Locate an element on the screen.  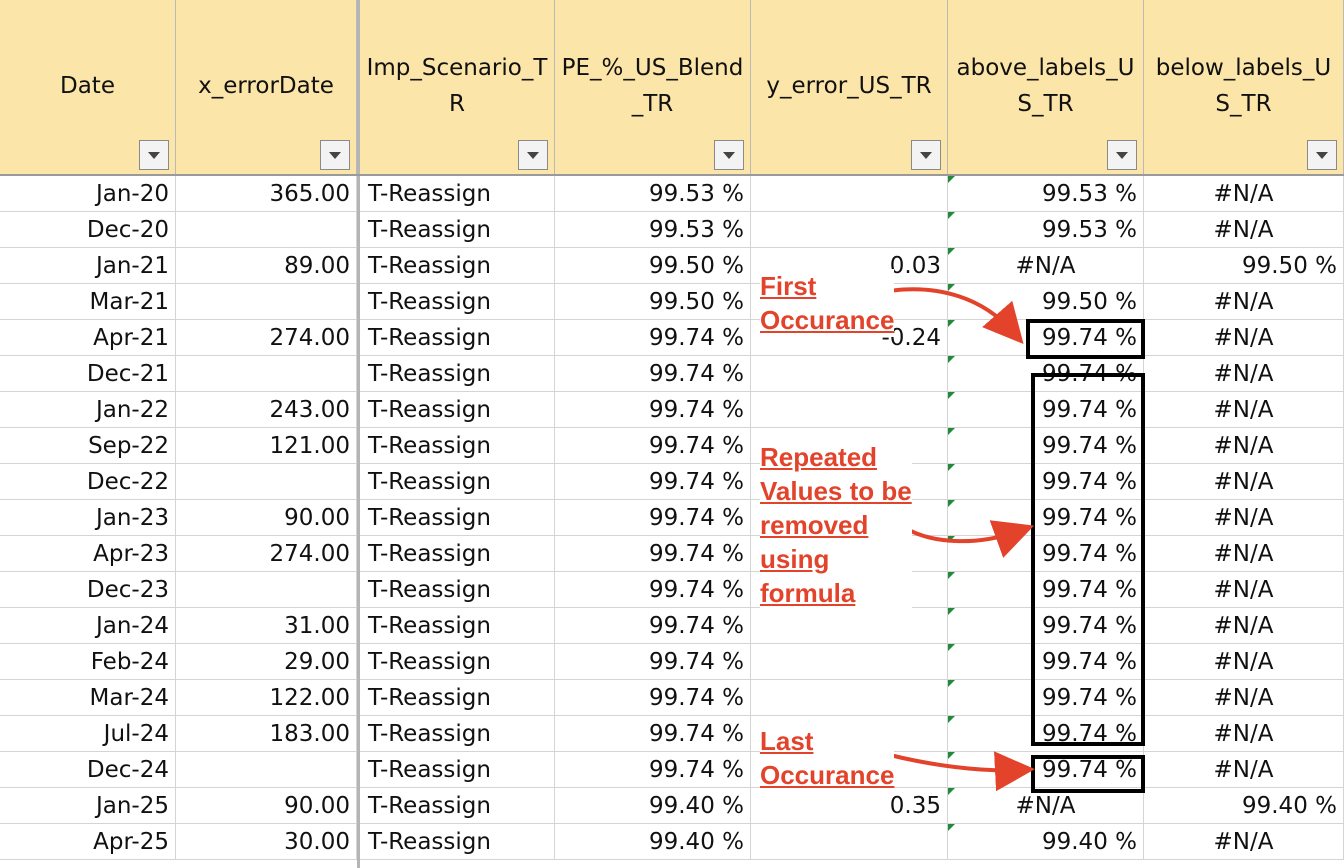
annotation-arrows is located at coordinates (958, 539).